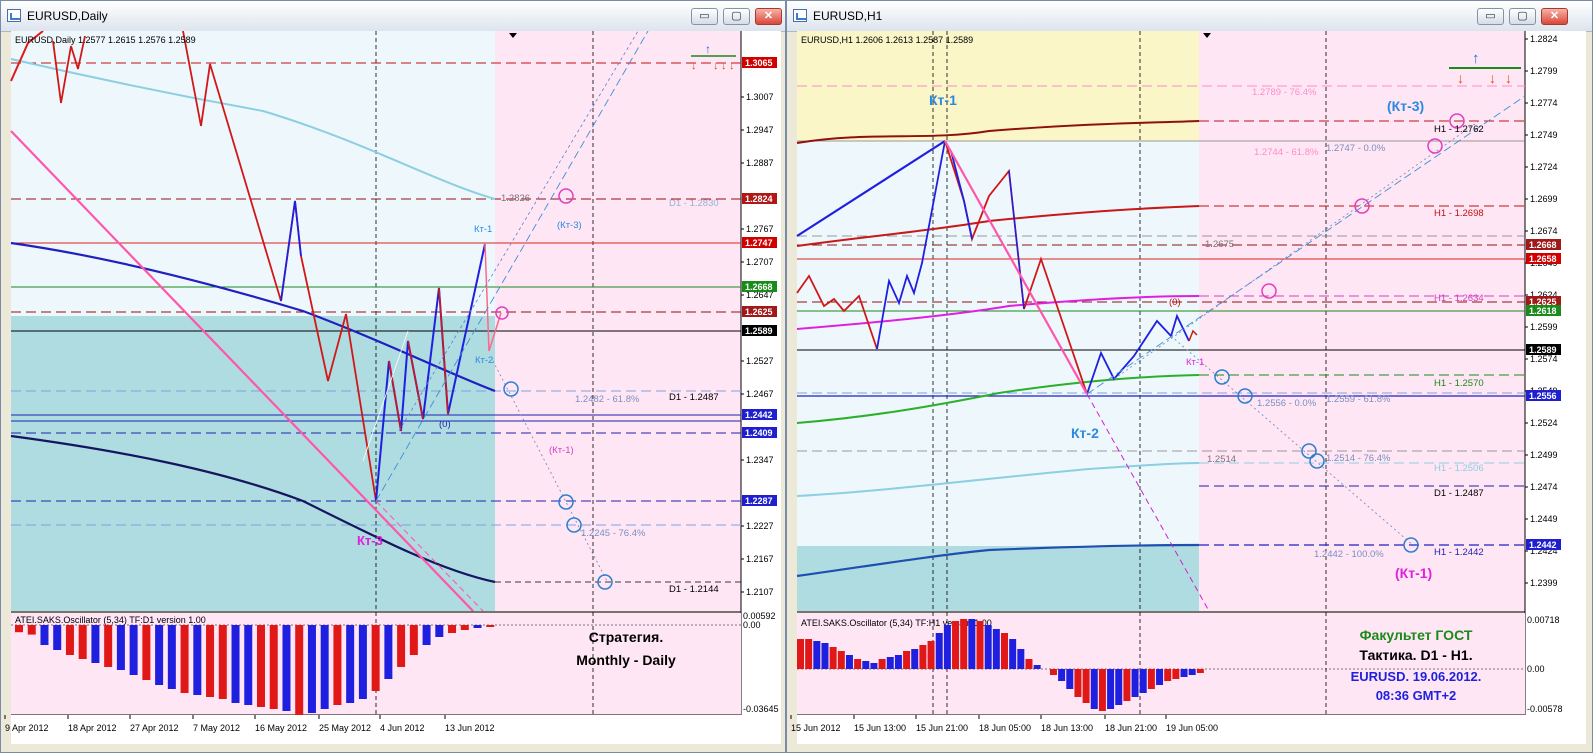 The width and height of the screenshot is (1593, 753). Describe the element at coordinates (1543, 245) in the screenshot. I see `price-marker-label: 1.2668` at that location.